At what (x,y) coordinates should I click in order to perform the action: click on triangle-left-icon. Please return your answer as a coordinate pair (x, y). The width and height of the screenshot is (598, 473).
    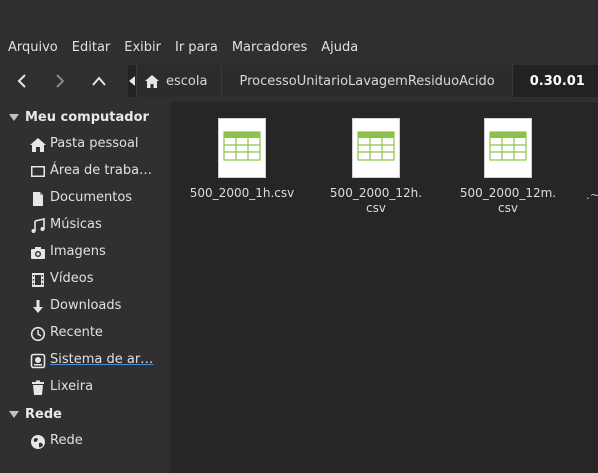
    Looking at the image, I should click on (132, 81).